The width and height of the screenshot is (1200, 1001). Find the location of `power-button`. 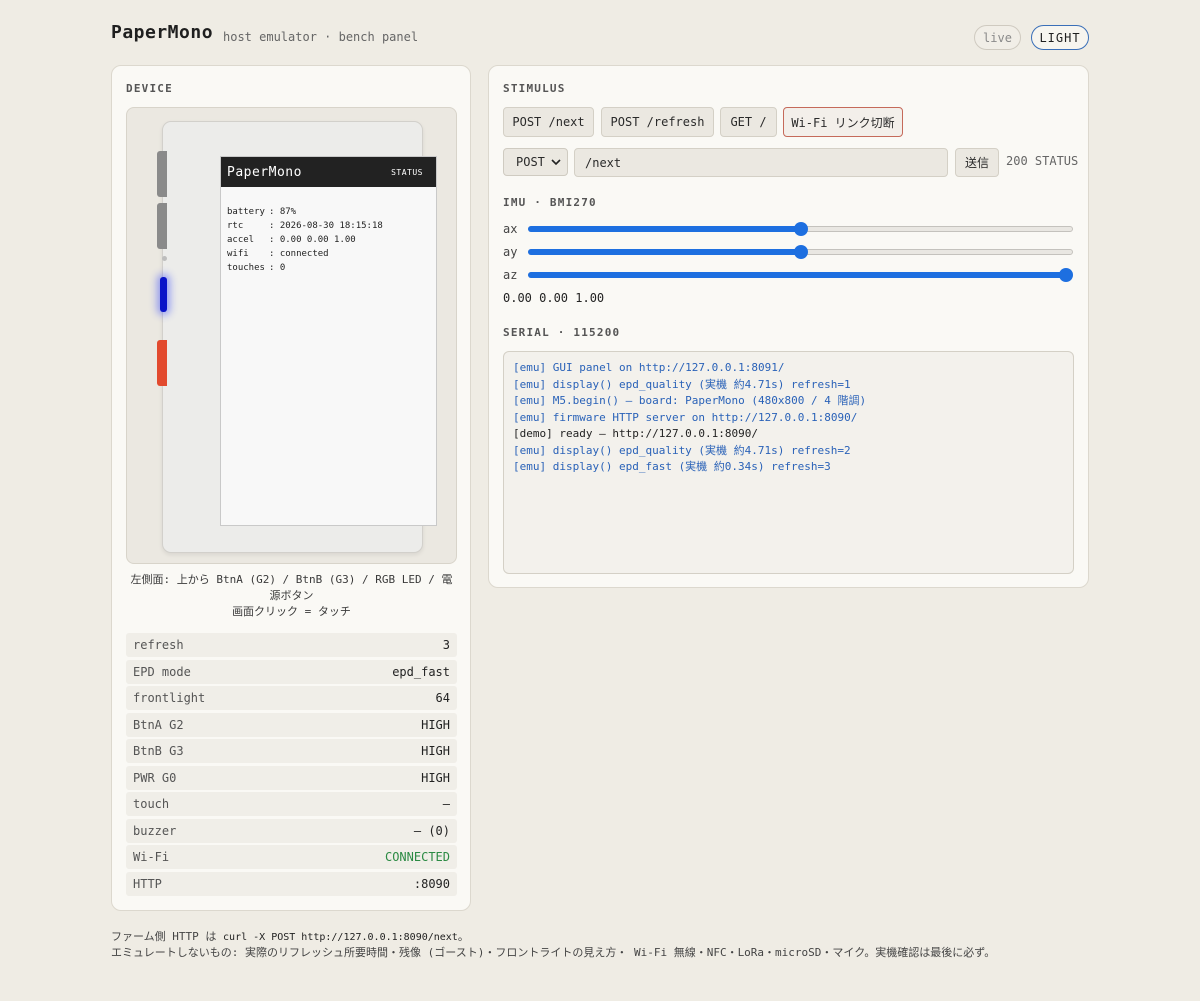

power-button is located at coordinates (162, 363).